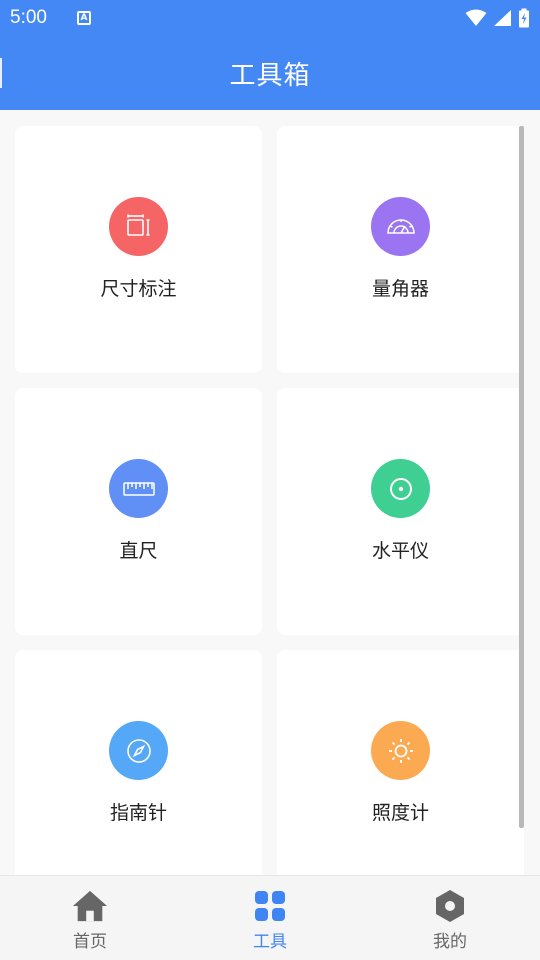  I want to click on nav-item-tools: 工具, so click(270, 918).